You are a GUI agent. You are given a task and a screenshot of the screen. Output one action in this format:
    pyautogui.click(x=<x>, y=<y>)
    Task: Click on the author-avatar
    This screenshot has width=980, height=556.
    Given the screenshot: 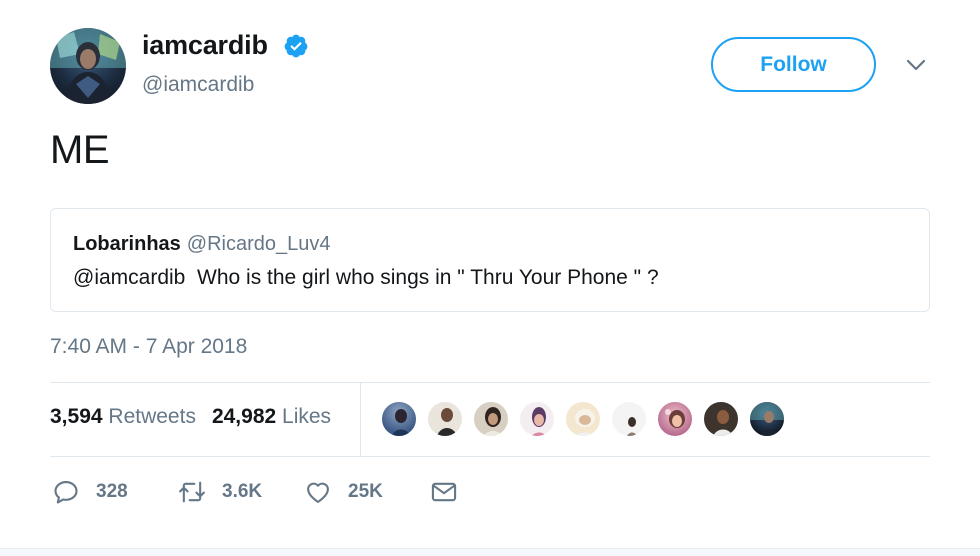 What is the action you would take?
    pyautogui.click(x=88, y=66)
    